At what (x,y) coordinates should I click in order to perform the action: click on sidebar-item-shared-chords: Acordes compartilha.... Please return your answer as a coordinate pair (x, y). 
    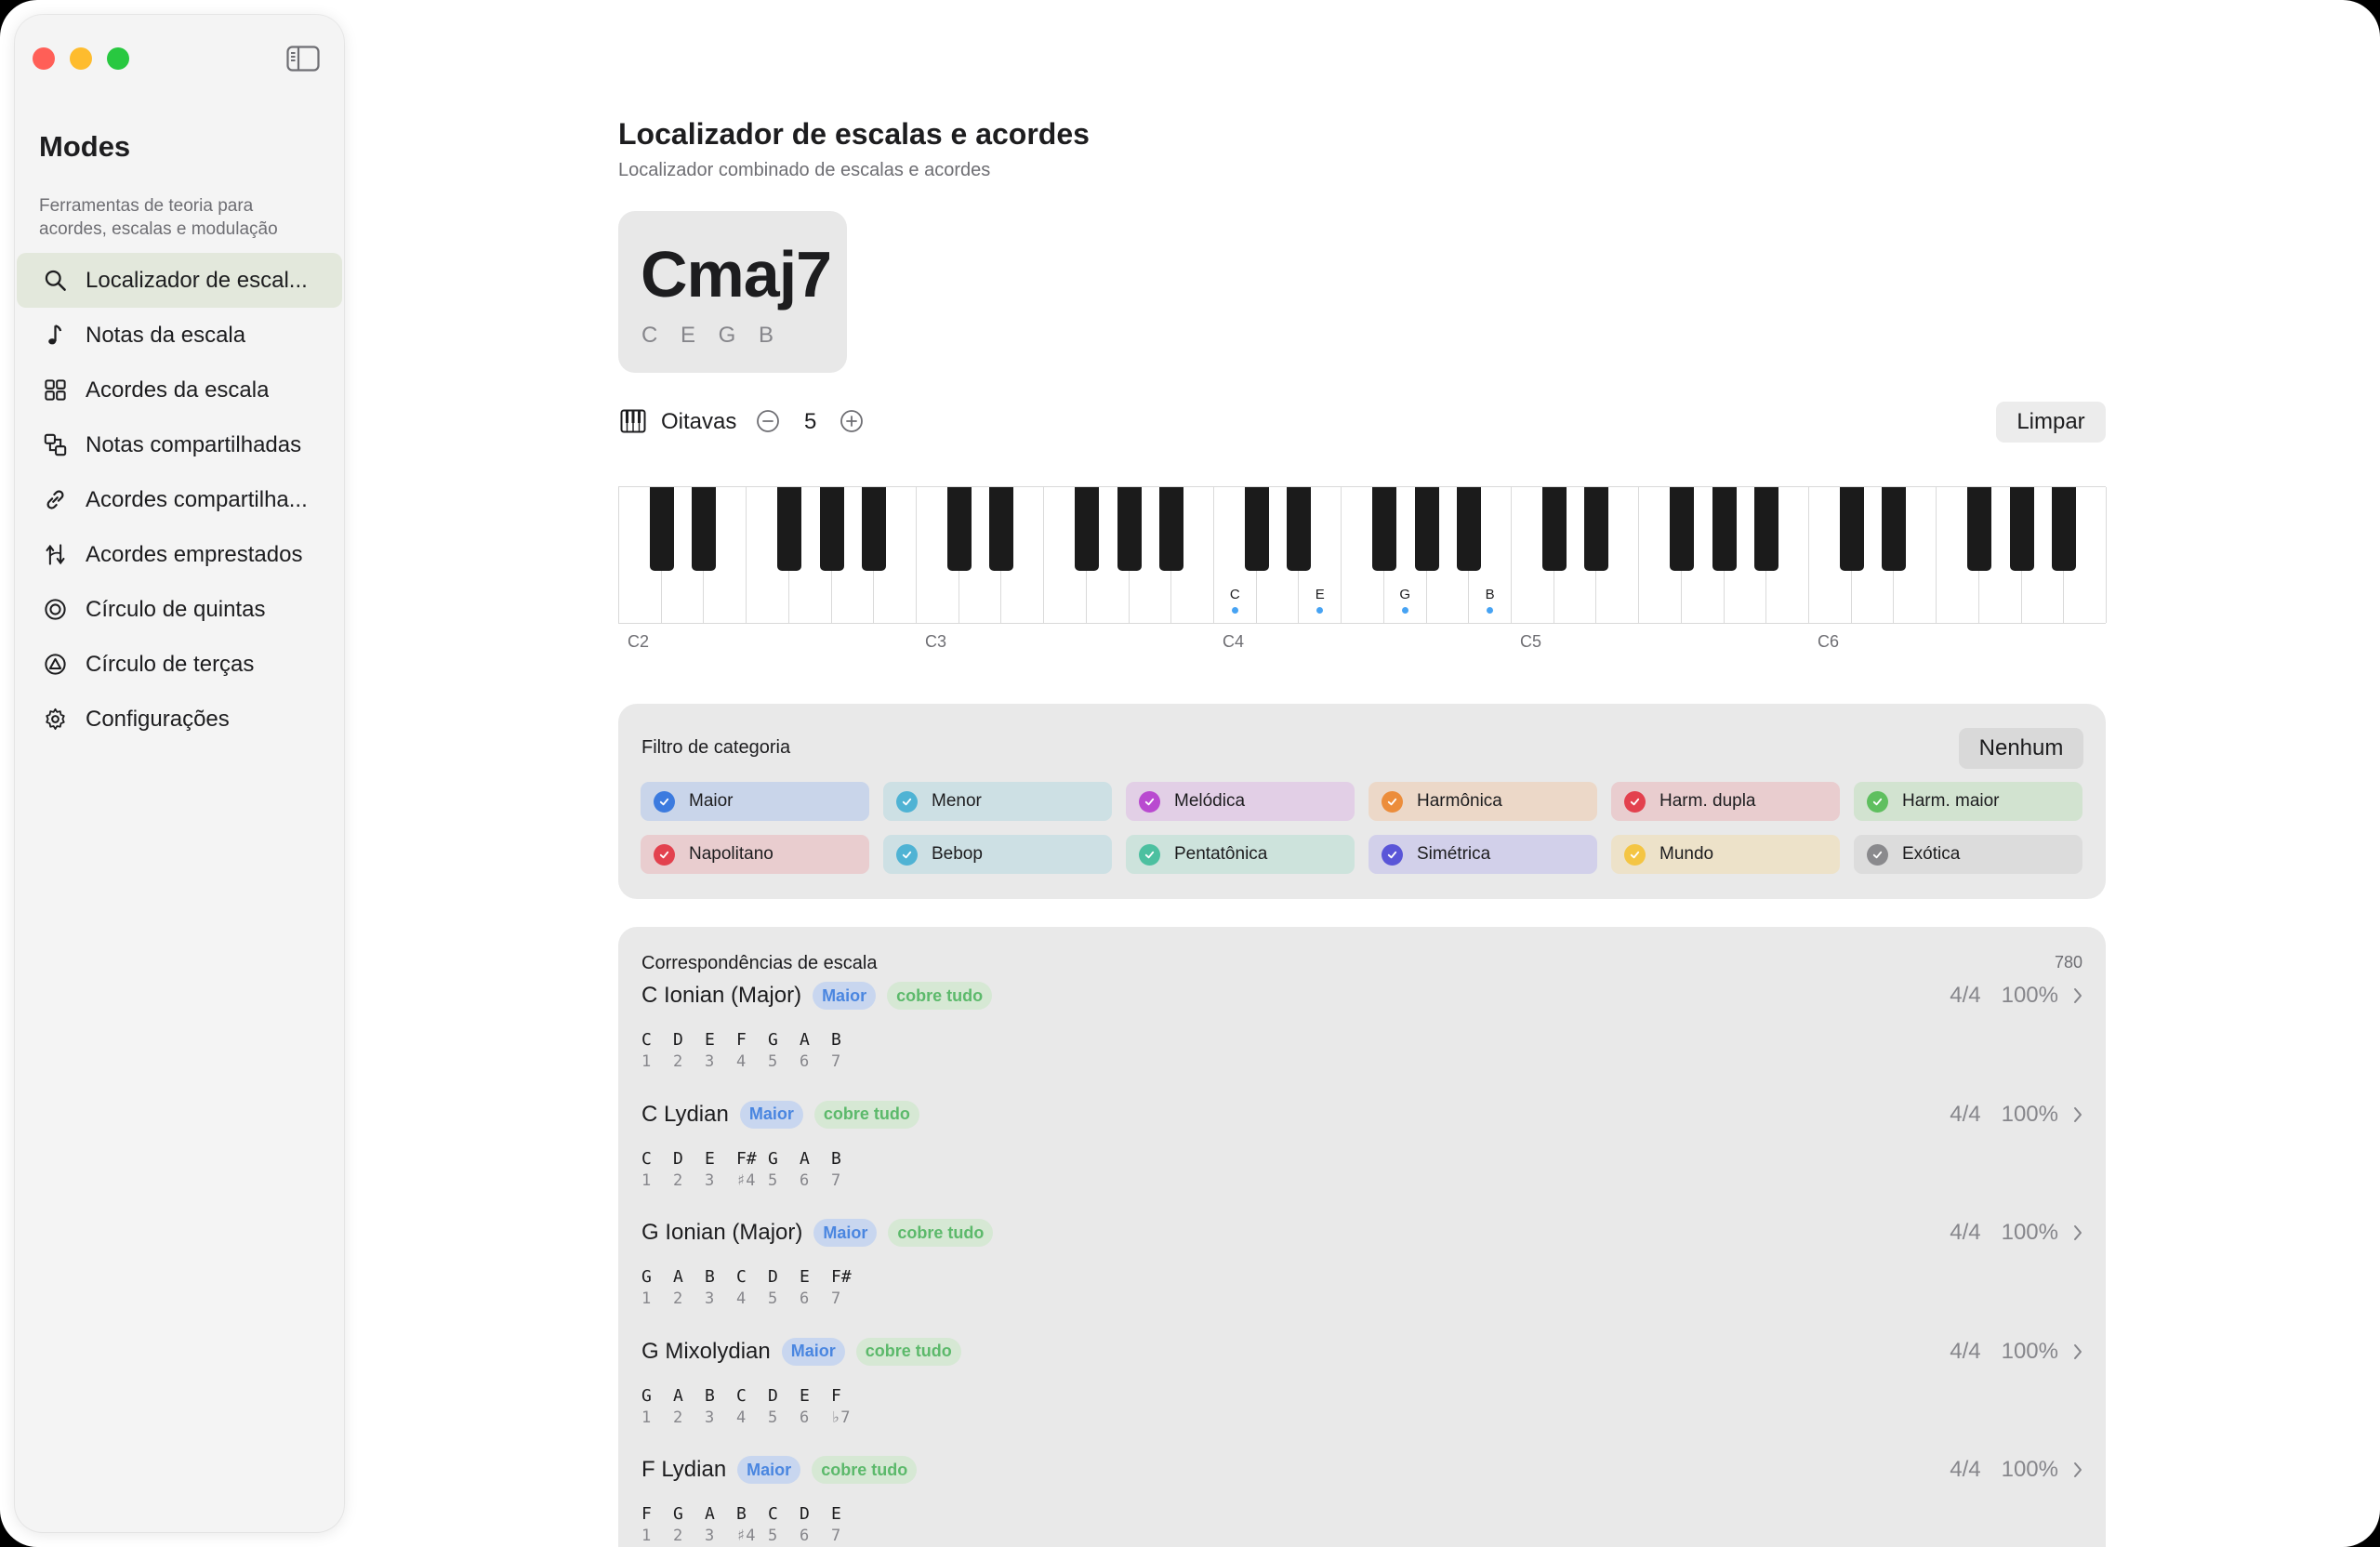
    Looking at the image, I should click on (179, 499).